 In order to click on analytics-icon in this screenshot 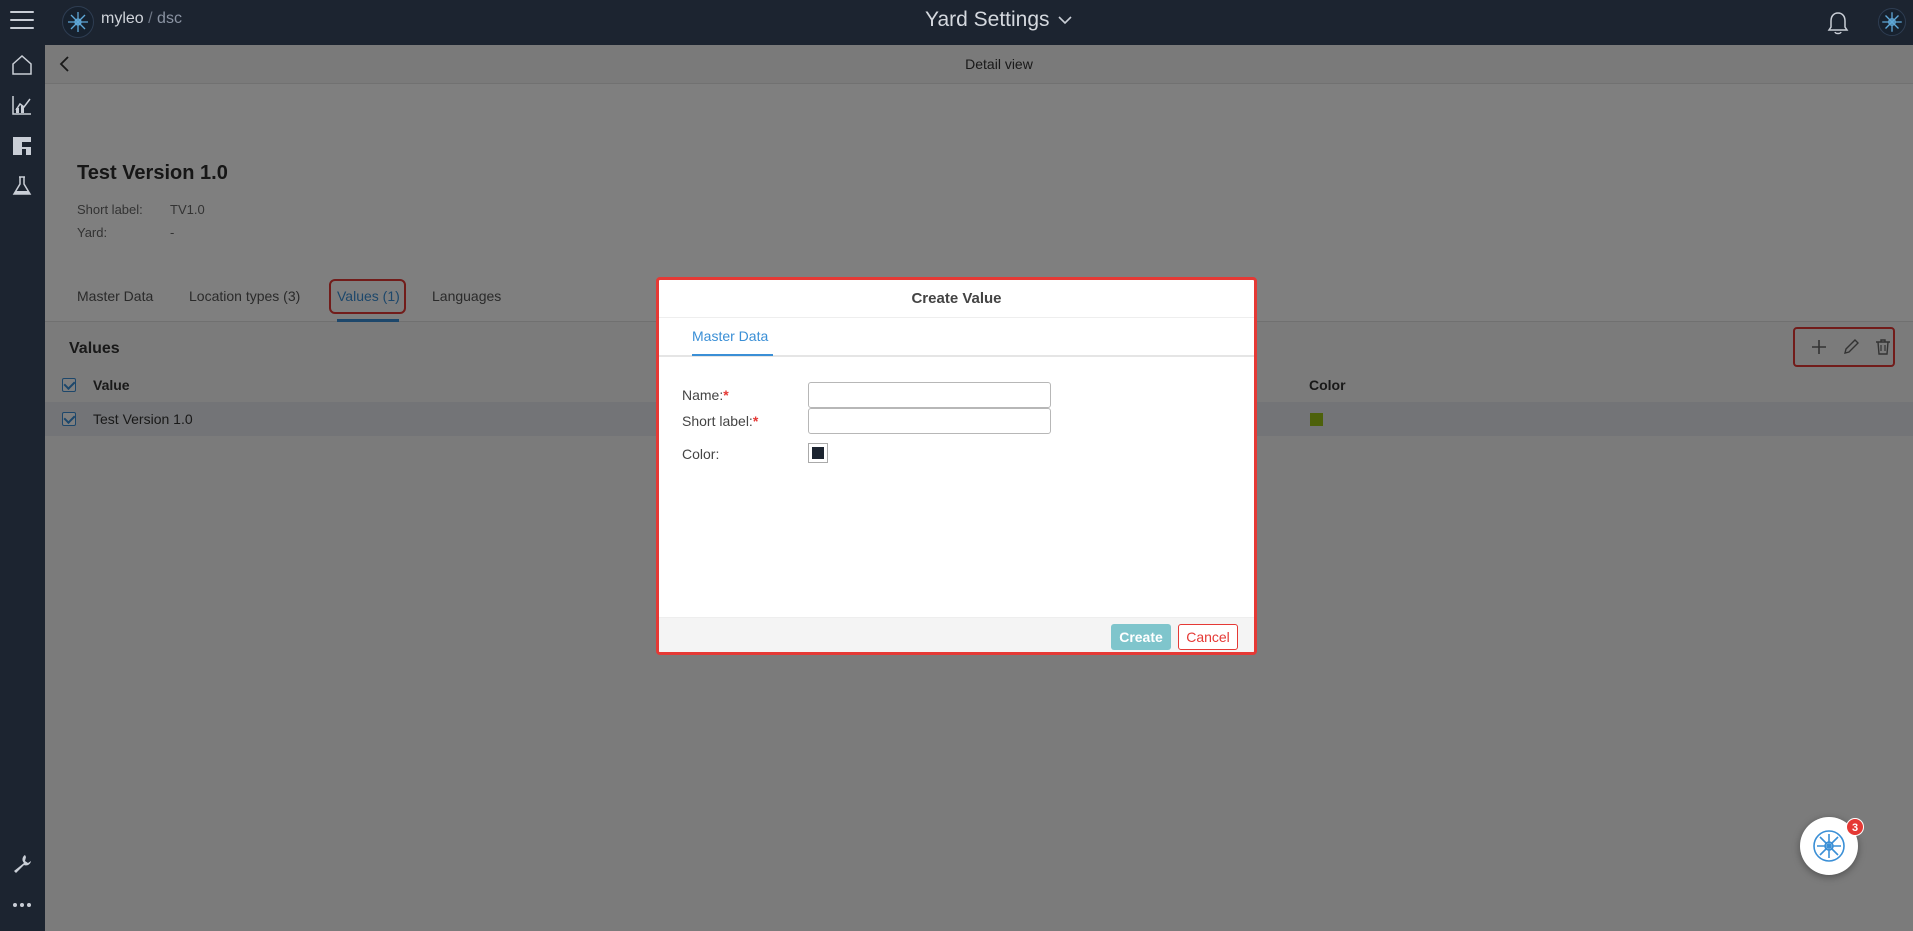, I will do `click(22, 105)`.